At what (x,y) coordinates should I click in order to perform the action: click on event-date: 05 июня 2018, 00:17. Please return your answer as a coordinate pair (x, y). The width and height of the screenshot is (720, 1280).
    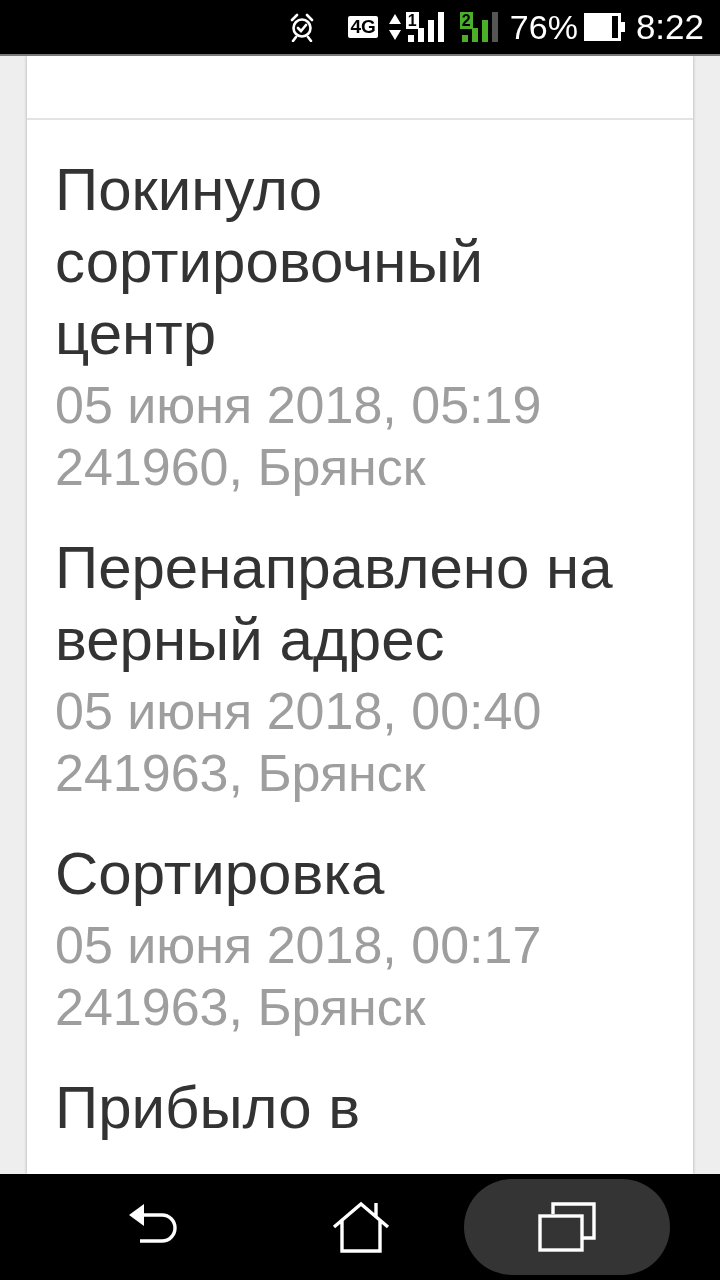
    Looking at the image, I should click on (299, 945).